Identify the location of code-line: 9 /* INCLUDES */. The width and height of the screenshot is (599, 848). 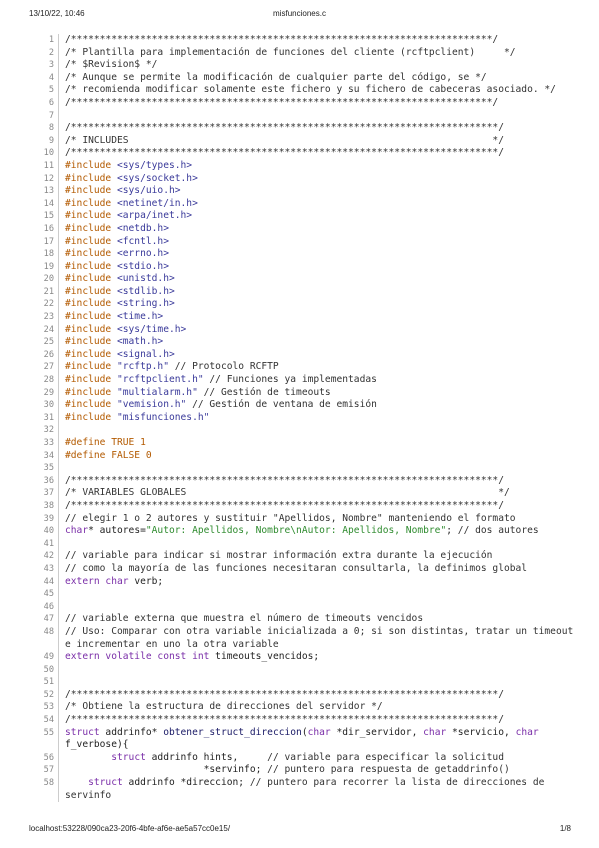
(301, 141).